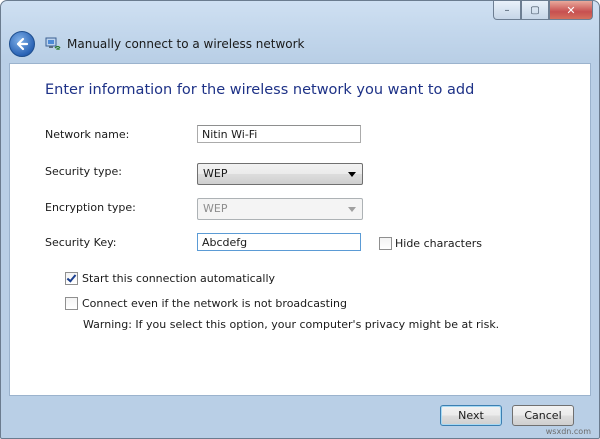 The width and height of the screenshot is (600, 439). Describe the element at coordinates (543, 415) in the screenshot. I see `cancel-button: Cancel` at that location.